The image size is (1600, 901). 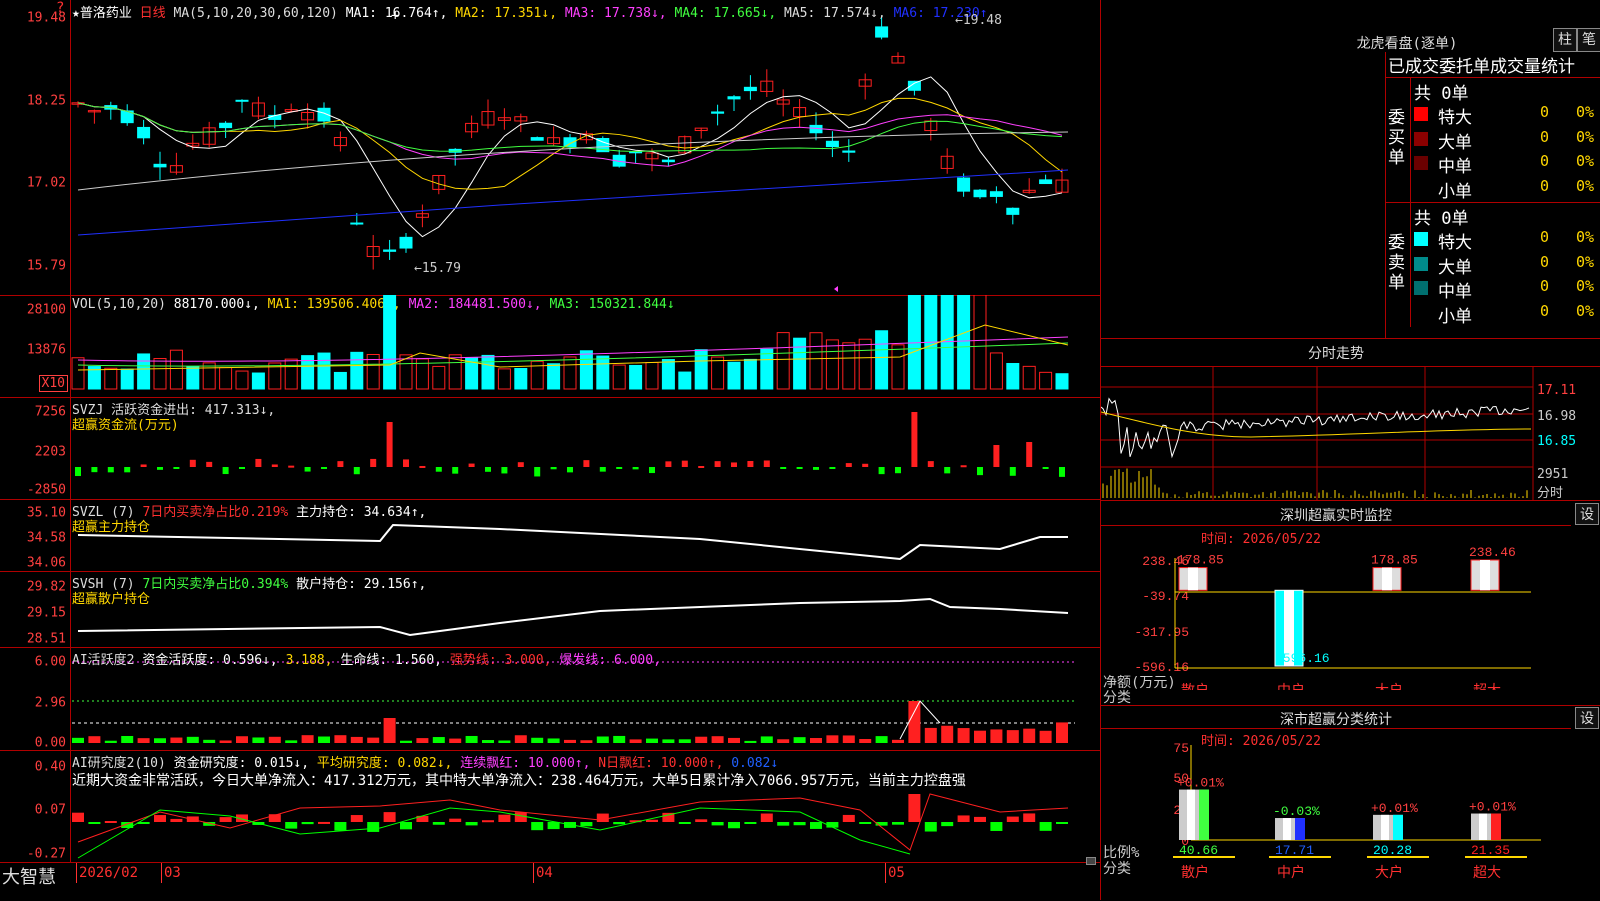 I want to click on date-label: 05, so click(x=896, y=873).